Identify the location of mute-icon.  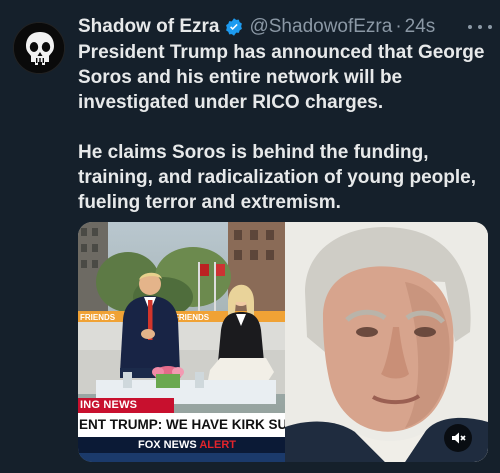
(458, 438).